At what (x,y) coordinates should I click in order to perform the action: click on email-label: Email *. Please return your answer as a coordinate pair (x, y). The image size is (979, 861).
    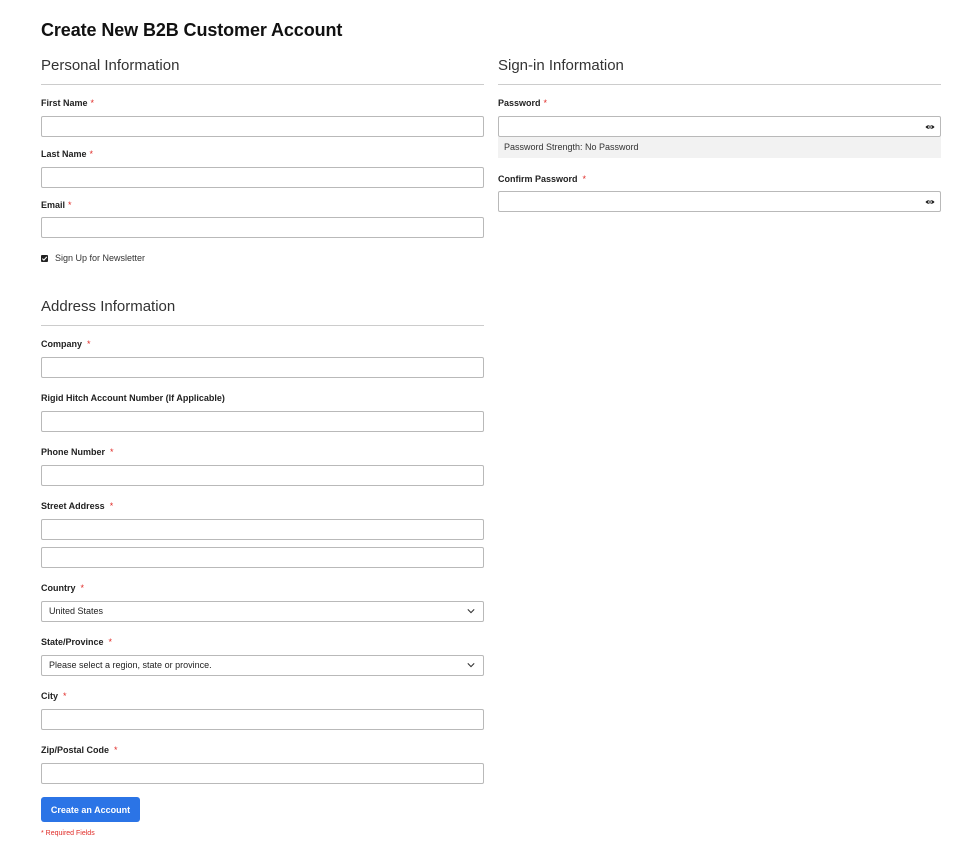
    Looking at the image, I should click on (56, 205).